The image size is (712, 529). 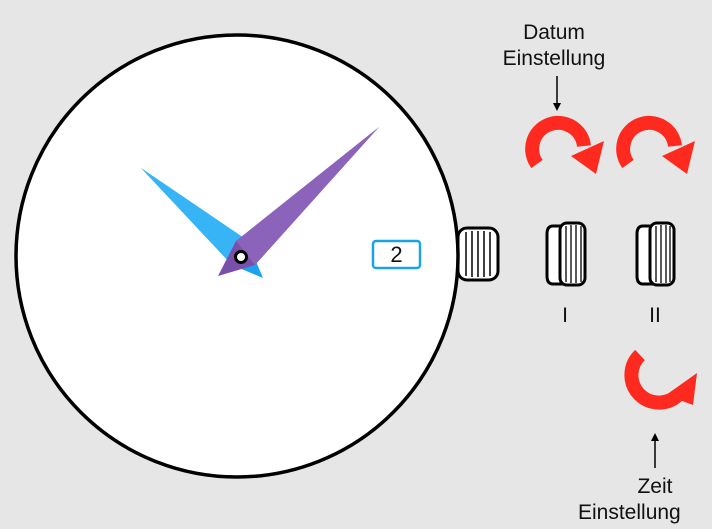 What do you see at coordinates (565, 315) in the screenshot?
I see `position-1-label: I` at bounding box center [565, 315].